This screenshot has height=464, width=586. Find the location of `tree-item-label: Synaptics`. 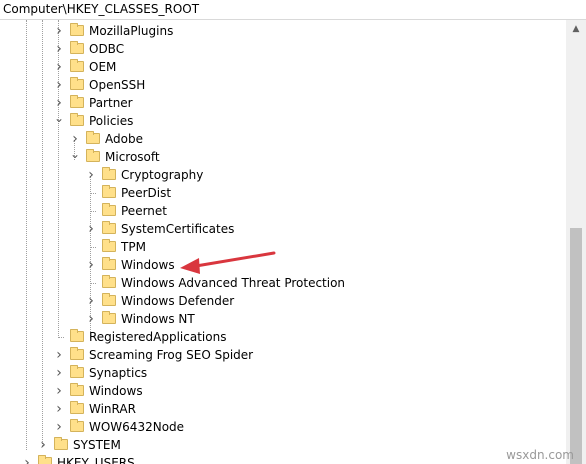

tree-item-label: Synaptics is located at coordinates (118, 373).